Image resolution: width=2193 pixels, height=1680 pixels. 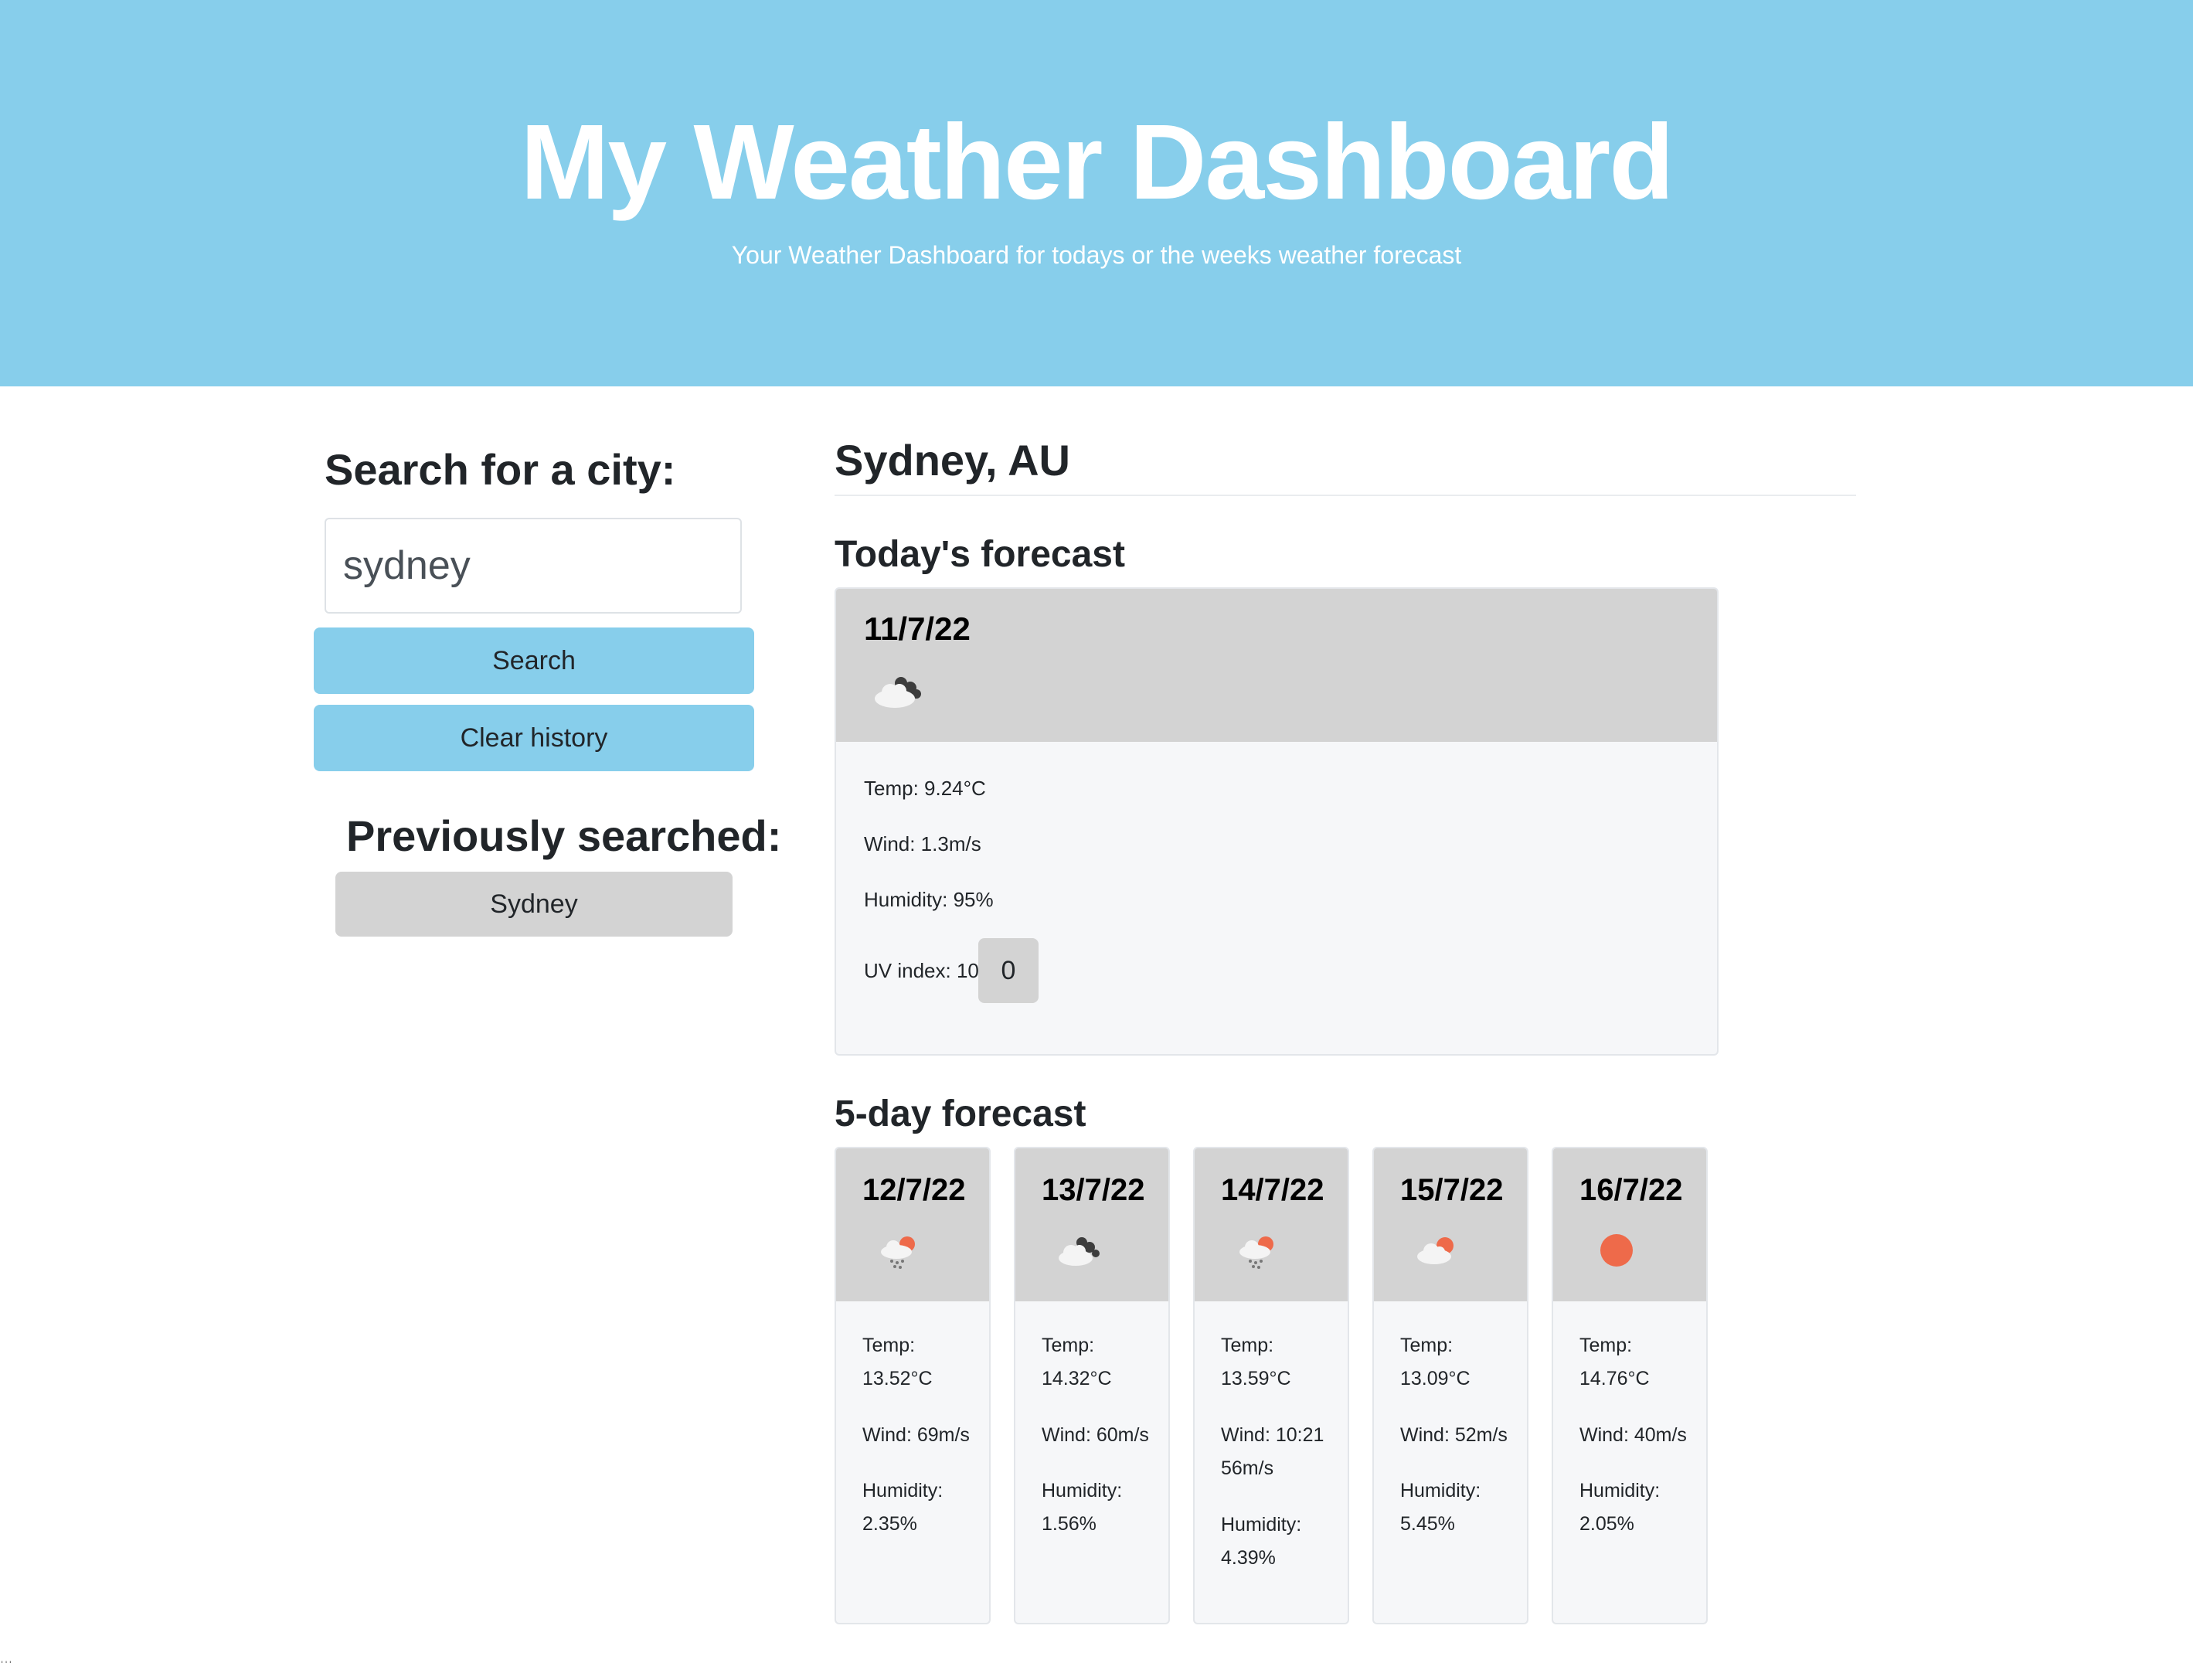 What do you see at coordinates (1272, 1190) in the screenshot?
I see `forecast-date: 14/7/22` at bounding box center [1272, 1190].